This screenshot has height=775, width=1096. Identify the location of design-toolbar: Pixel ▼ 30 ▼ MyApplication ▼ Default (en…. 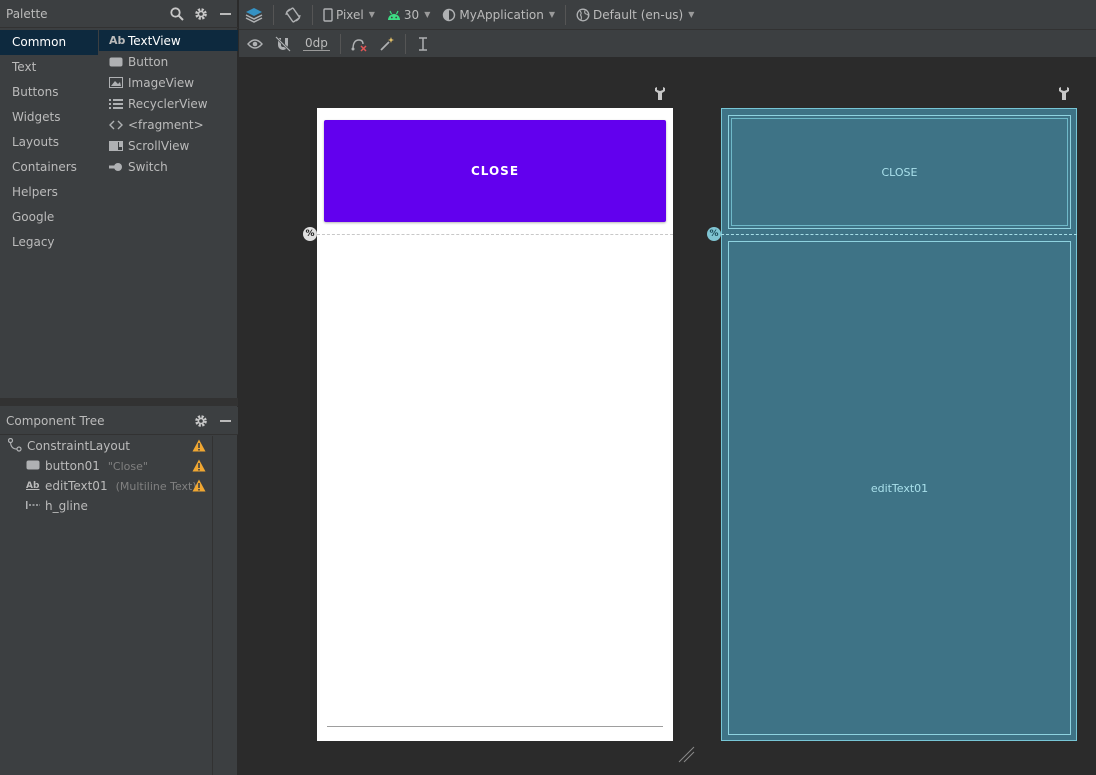
(667, 15).